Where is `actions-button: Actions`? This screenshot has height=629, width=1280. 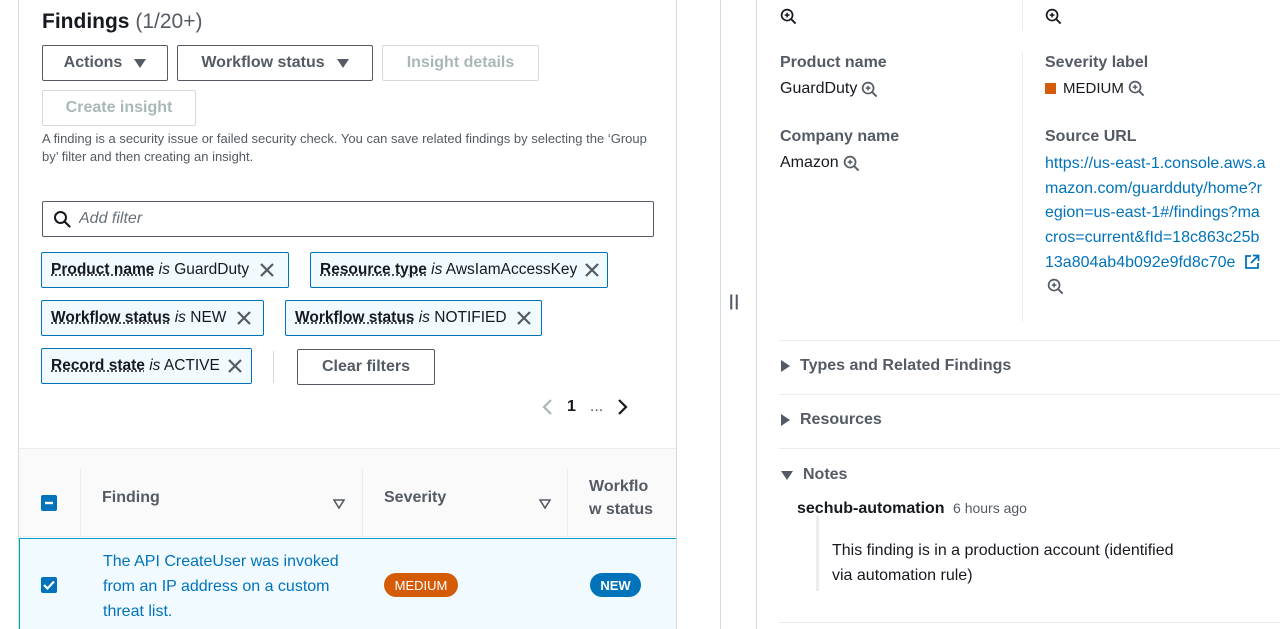
actions-button: Actions is located at coordinates (105, 63).